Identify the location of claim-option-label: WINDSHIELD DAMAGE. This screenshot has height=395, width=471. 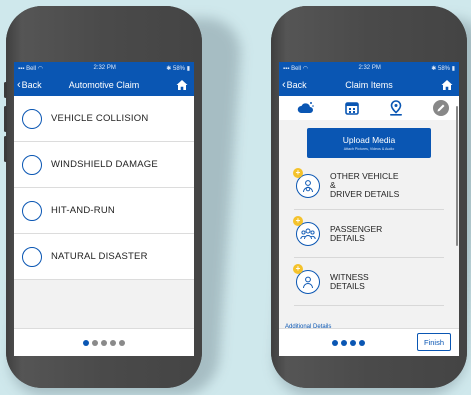
(104, 164).